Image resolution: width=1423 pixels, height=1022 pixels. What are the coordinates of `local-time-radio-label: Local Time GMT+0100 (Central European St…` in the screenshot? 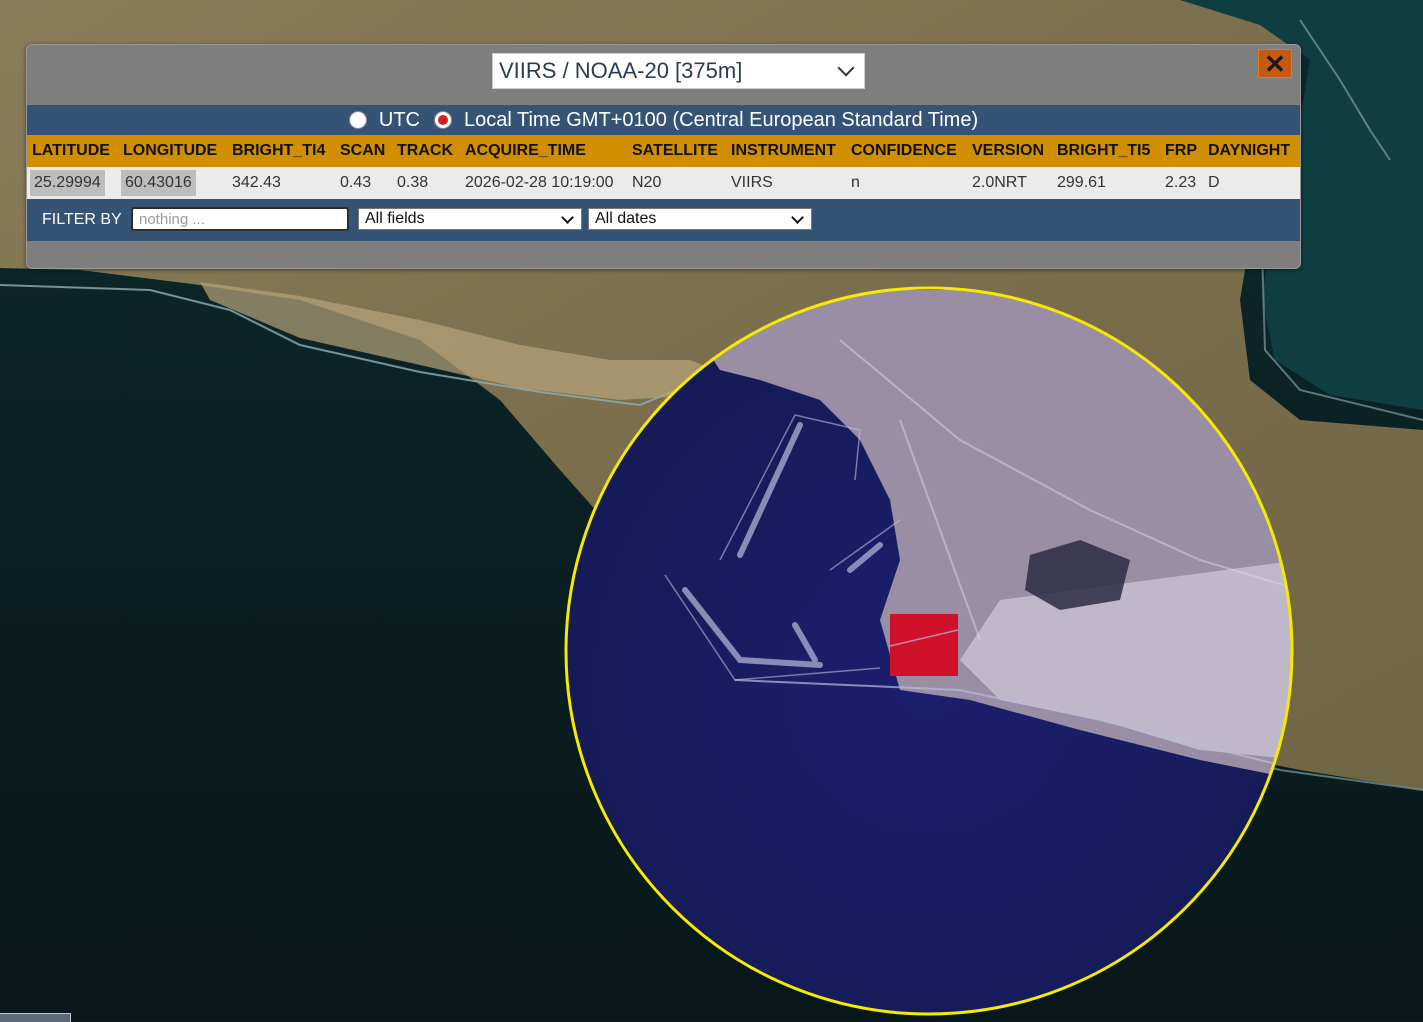 It's located at (721, 120).